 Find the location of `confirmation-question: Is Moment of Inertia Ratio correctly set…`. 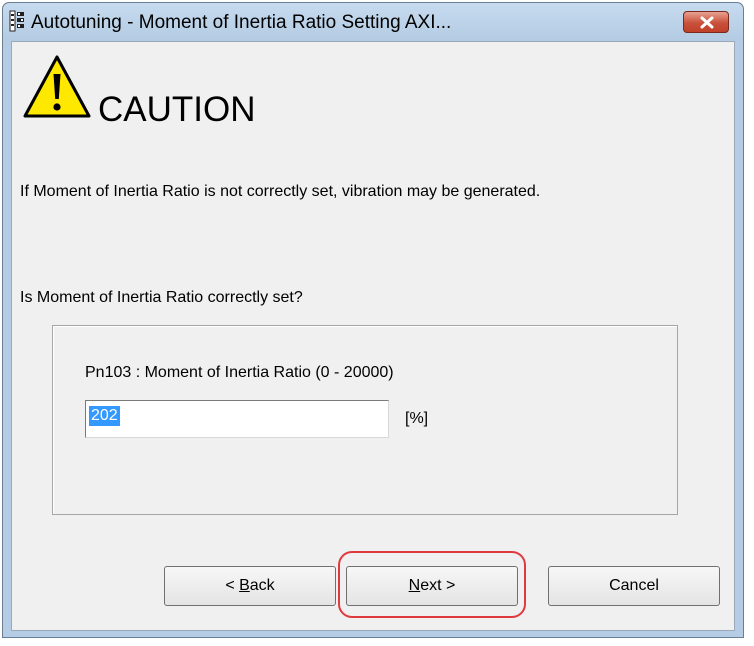

confirmation-question: Is Moment of Inertia Ratio correctly set… is located at coordinates (161, 297).